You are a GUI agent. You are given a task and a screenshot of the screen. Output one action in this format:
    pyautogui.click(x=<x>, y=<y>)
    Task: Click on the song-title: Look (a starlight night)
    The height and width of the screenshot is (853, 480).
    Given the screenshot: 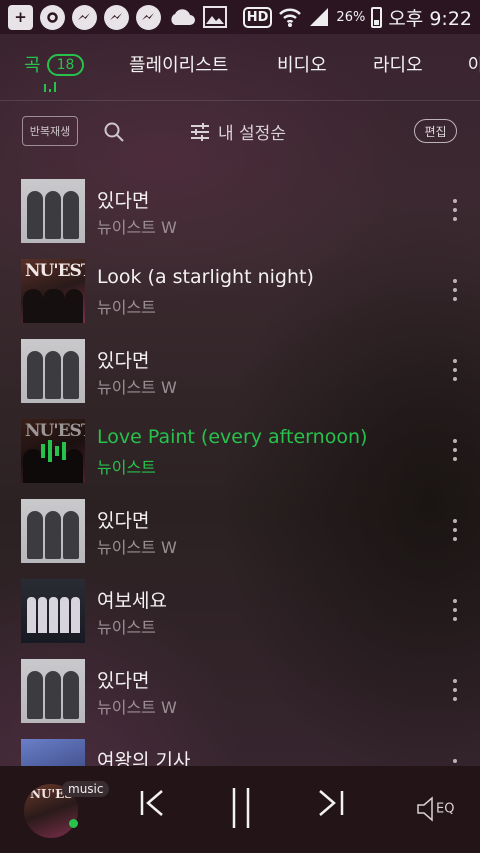 What is the action you would take?
    pyautogui.click(x=205, y=277)
    